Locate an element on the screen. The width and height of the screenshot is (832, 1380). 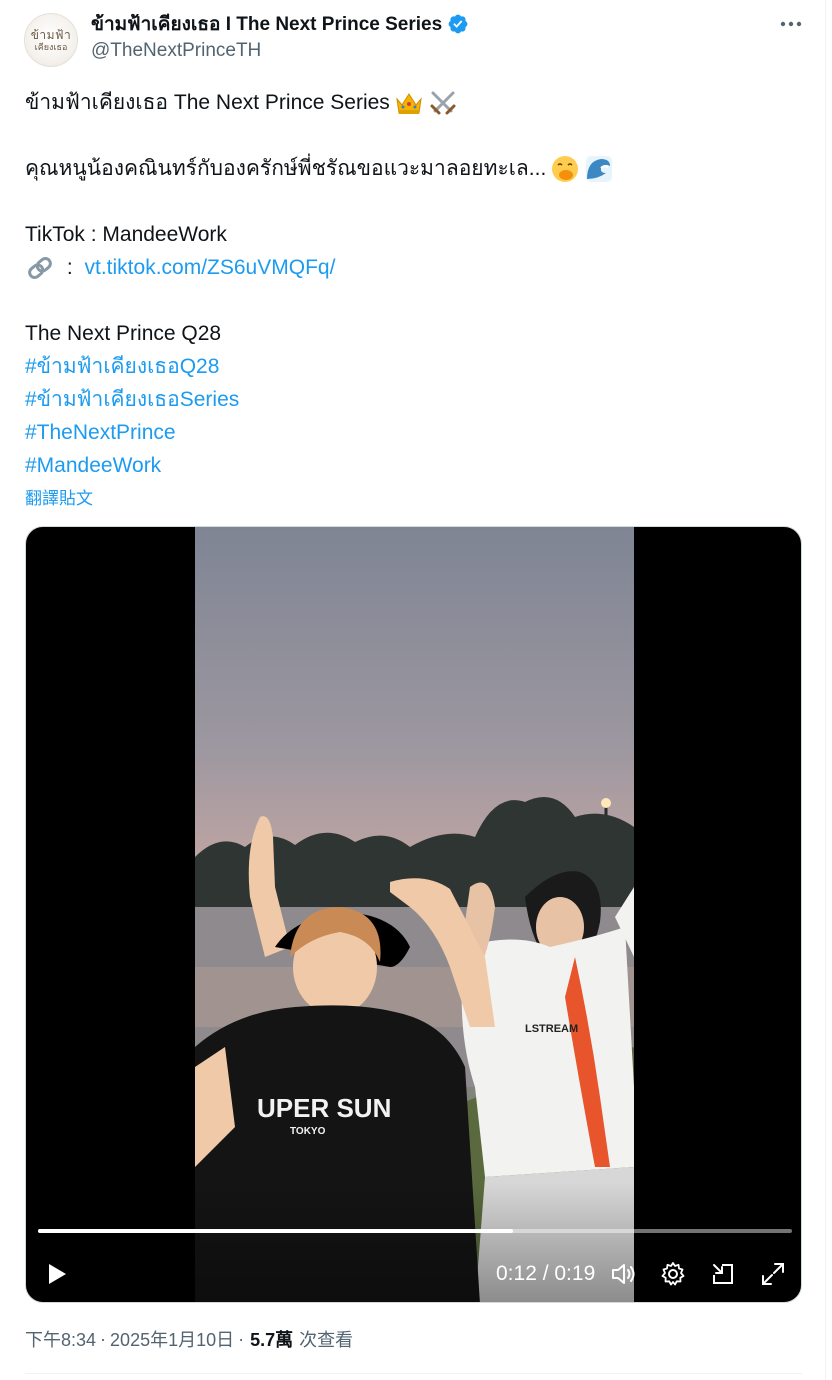
link-prefix: : is located at coordinates (70, 267).